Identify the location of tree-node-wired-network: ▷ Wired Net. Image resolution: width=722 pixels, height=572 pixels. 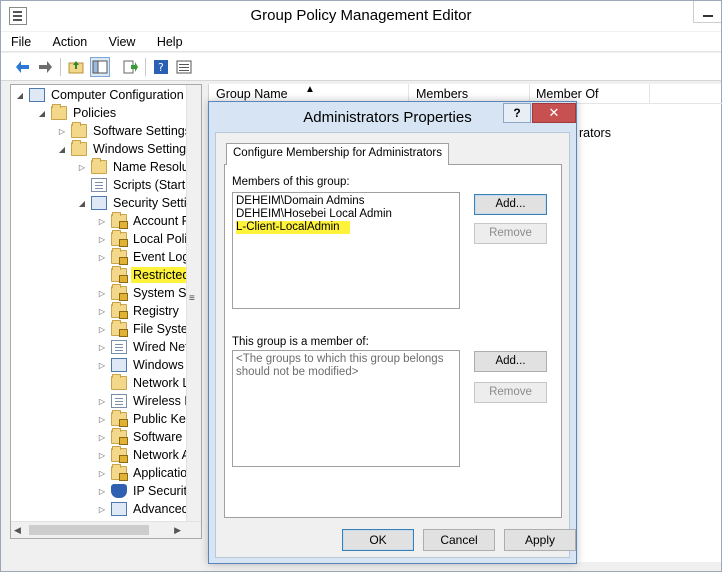
(144, 347).